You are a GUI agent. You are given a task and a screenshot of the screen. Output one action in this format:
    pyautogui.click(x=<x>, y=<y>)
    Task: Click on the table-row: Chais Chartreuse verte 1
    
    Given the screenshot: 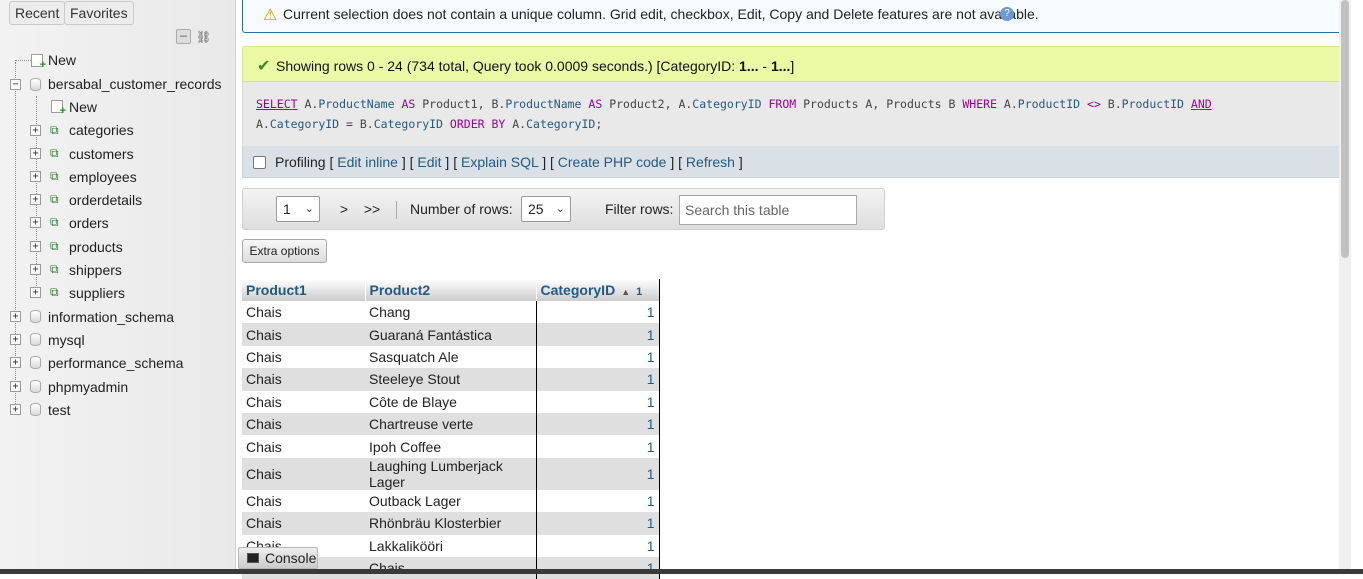 What is the action you would take?
    pyautogui.click(x=451, y=424)
    